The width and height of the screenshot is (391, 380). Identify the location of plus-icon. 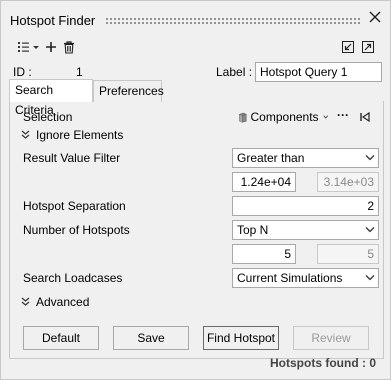
(51, 47).